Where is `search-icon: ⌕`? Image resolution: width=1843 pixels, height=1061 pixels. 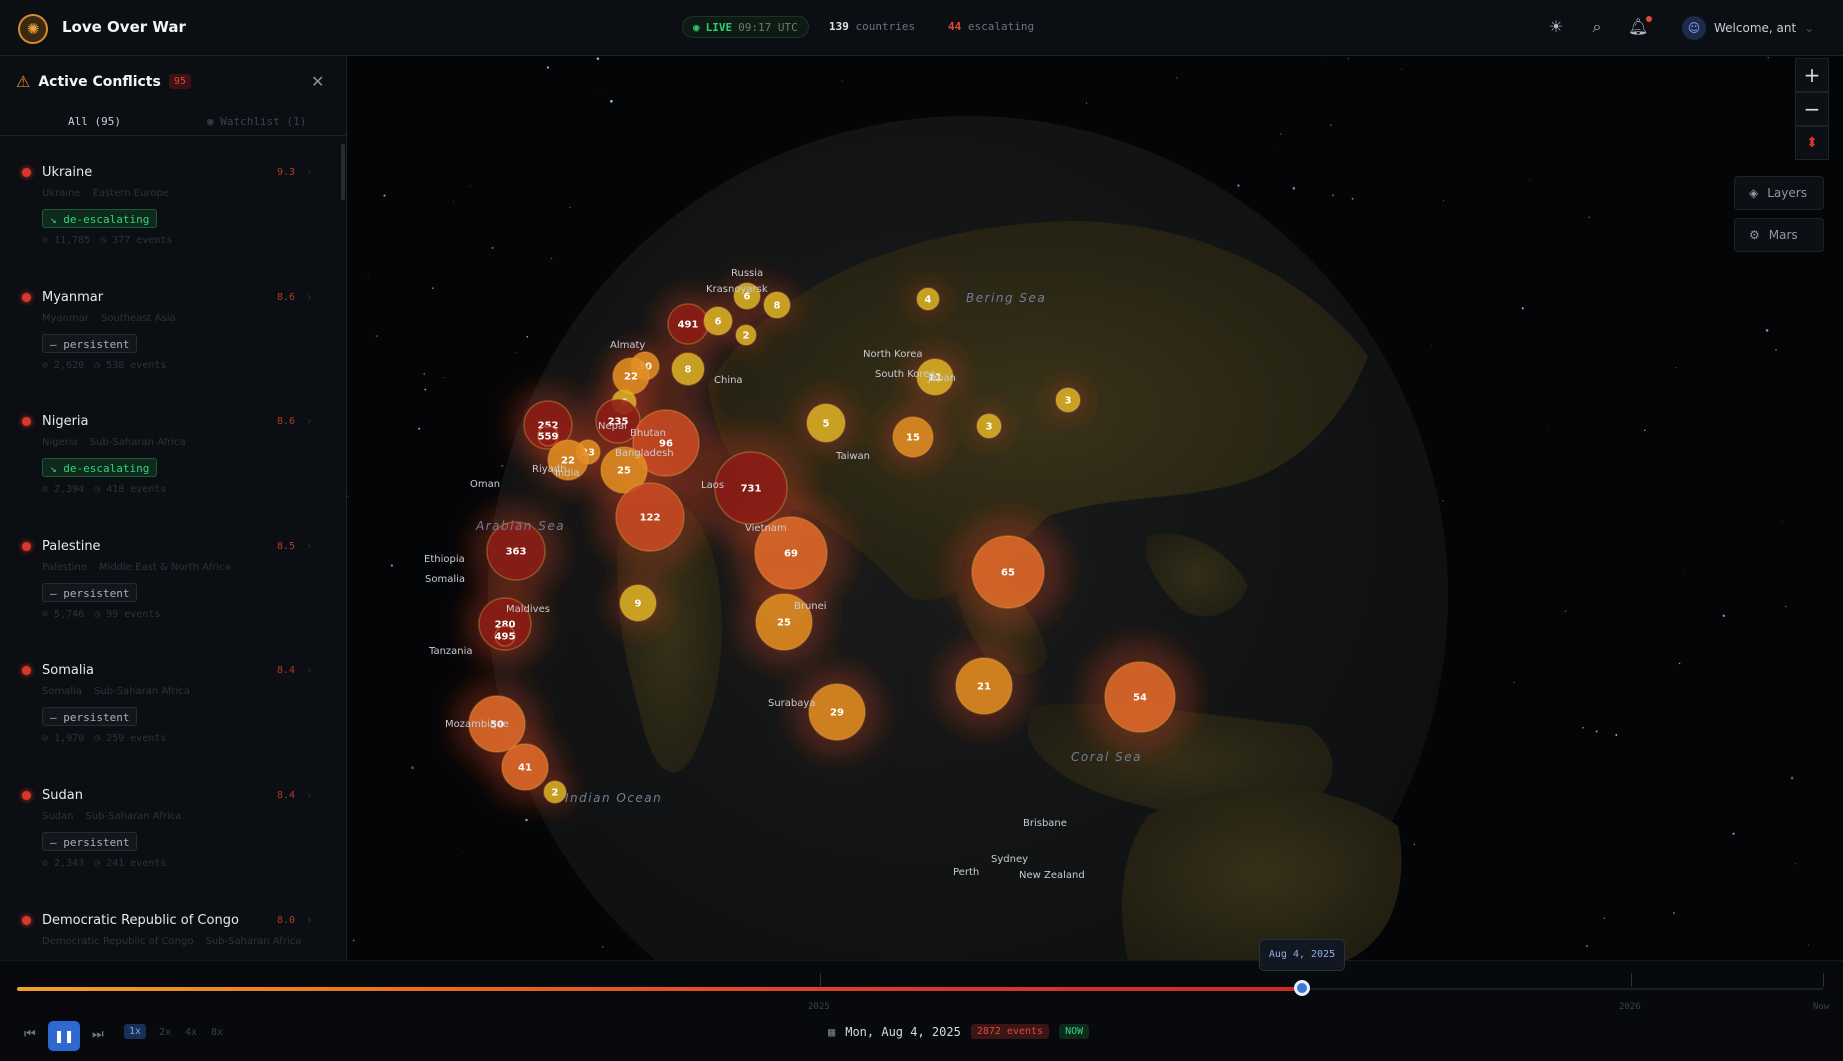
search-icon: ⌕ is located at coordinates (1597, 27).